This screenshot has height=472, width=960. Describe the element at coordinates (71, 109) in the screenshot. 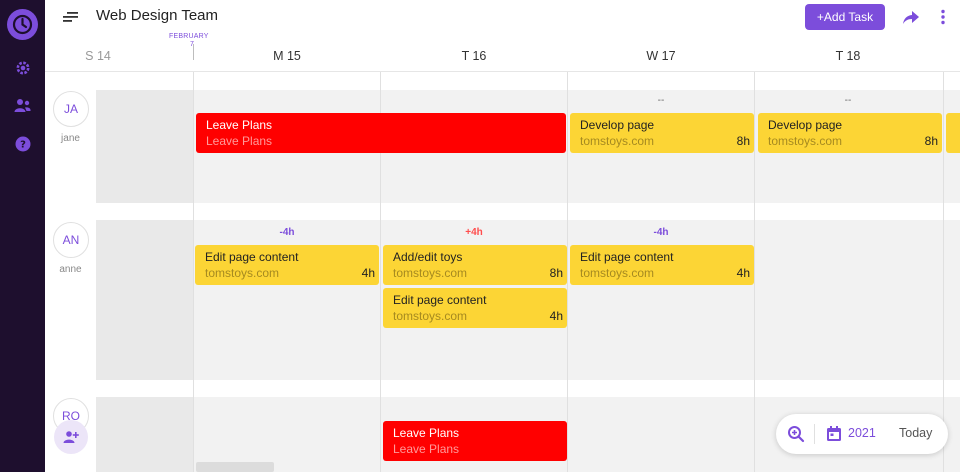

I see `avatar: JA` at that location.